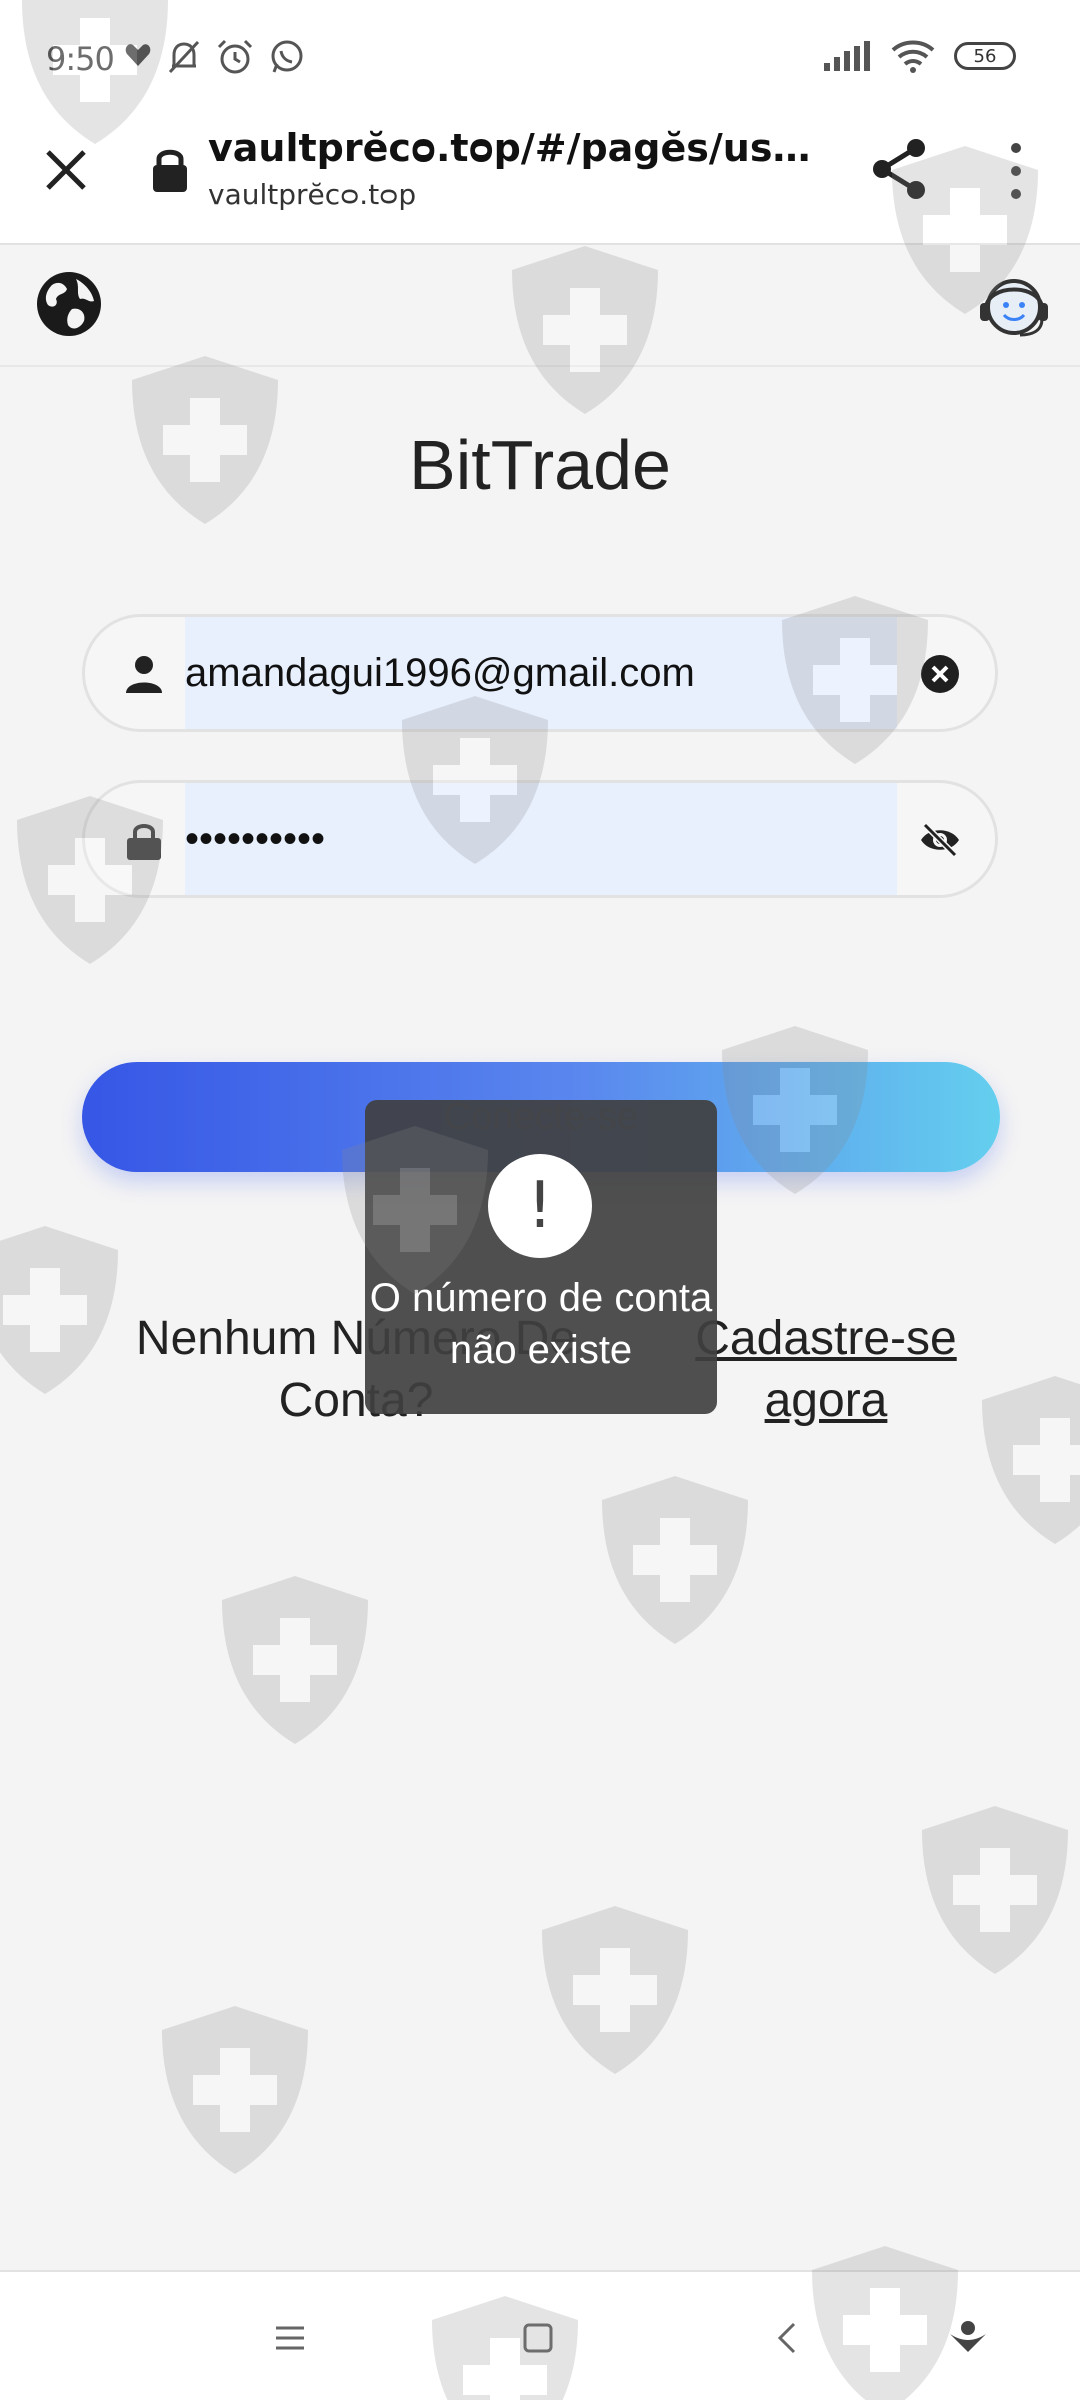  Describe the element at coordinates (80, 59) in the screenshot. I see `status-time: 9:50` at that location.